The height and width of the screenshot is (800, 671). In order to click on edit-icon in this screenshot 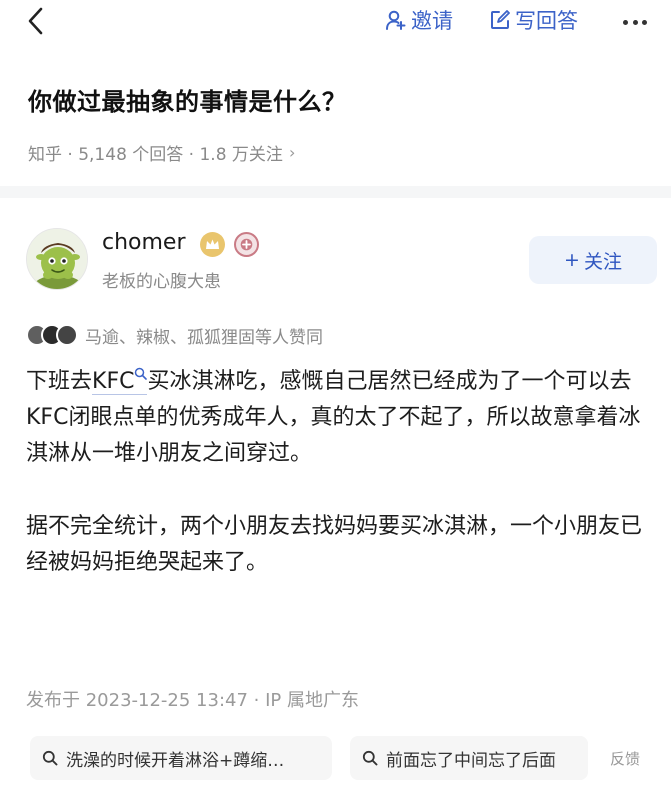, I will do `click(500, 19)`.